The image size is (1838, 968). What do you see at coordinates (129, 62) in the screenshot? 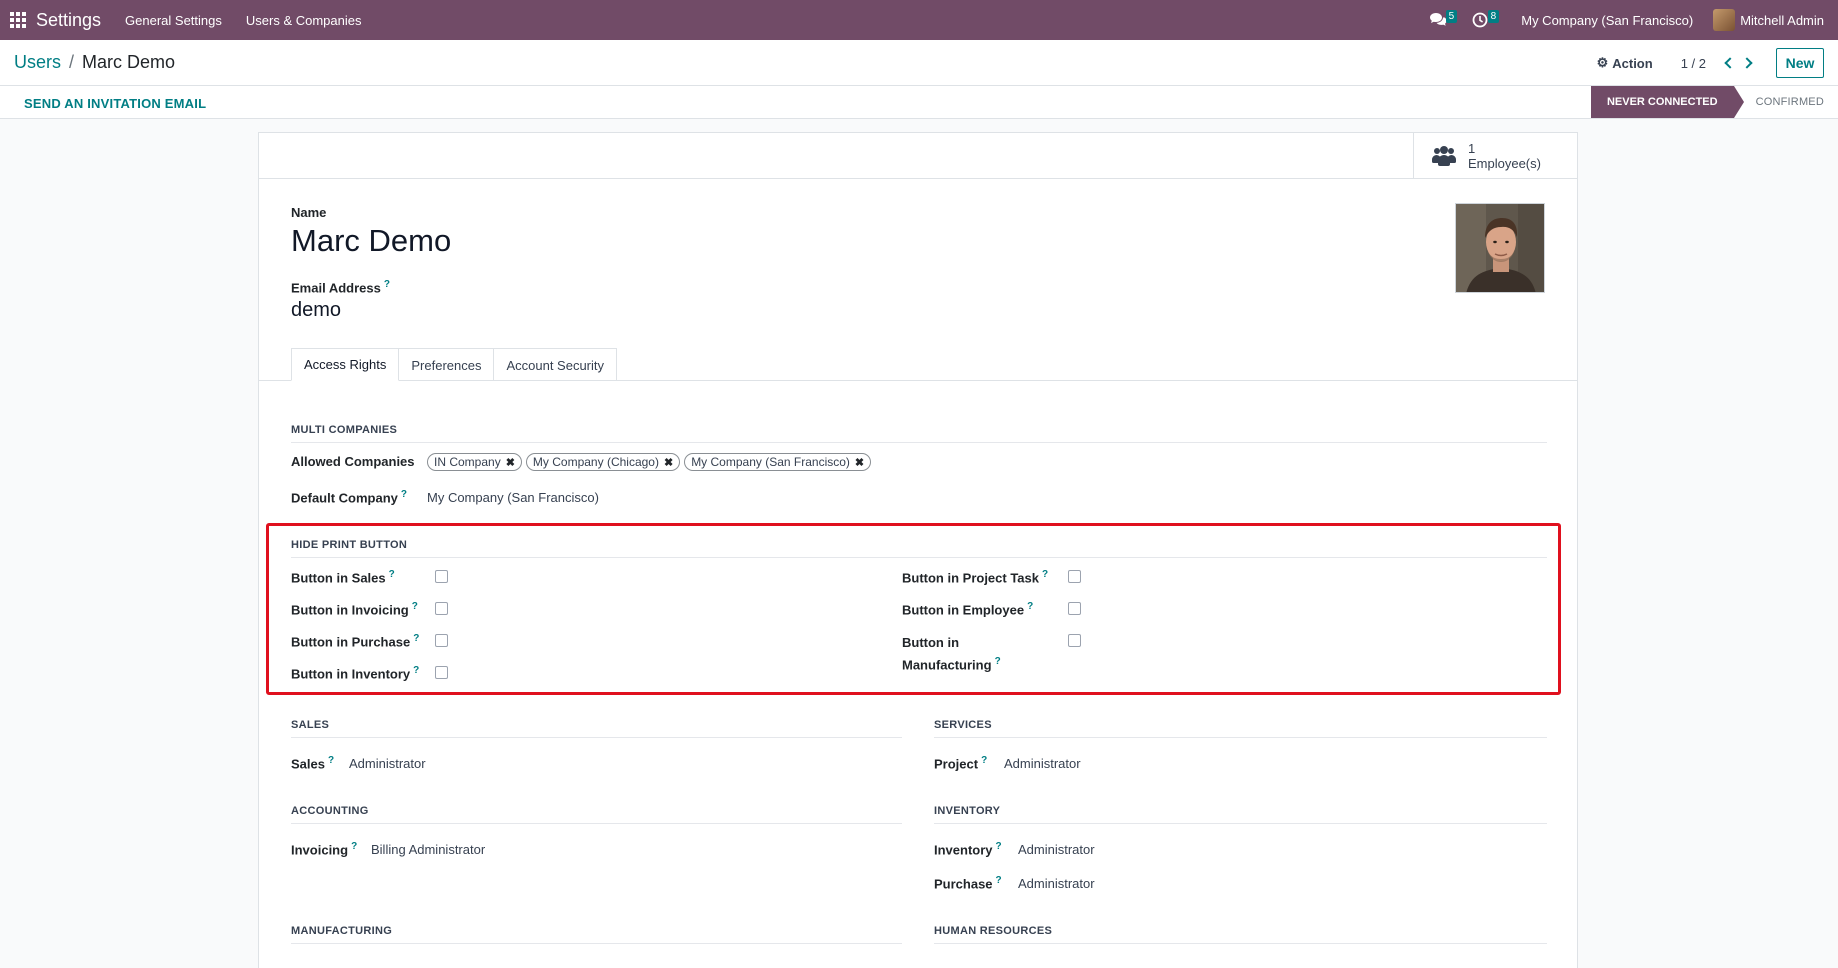
I see `breadcrumb-current: Marc Demo` at bounding box center [129, 62].